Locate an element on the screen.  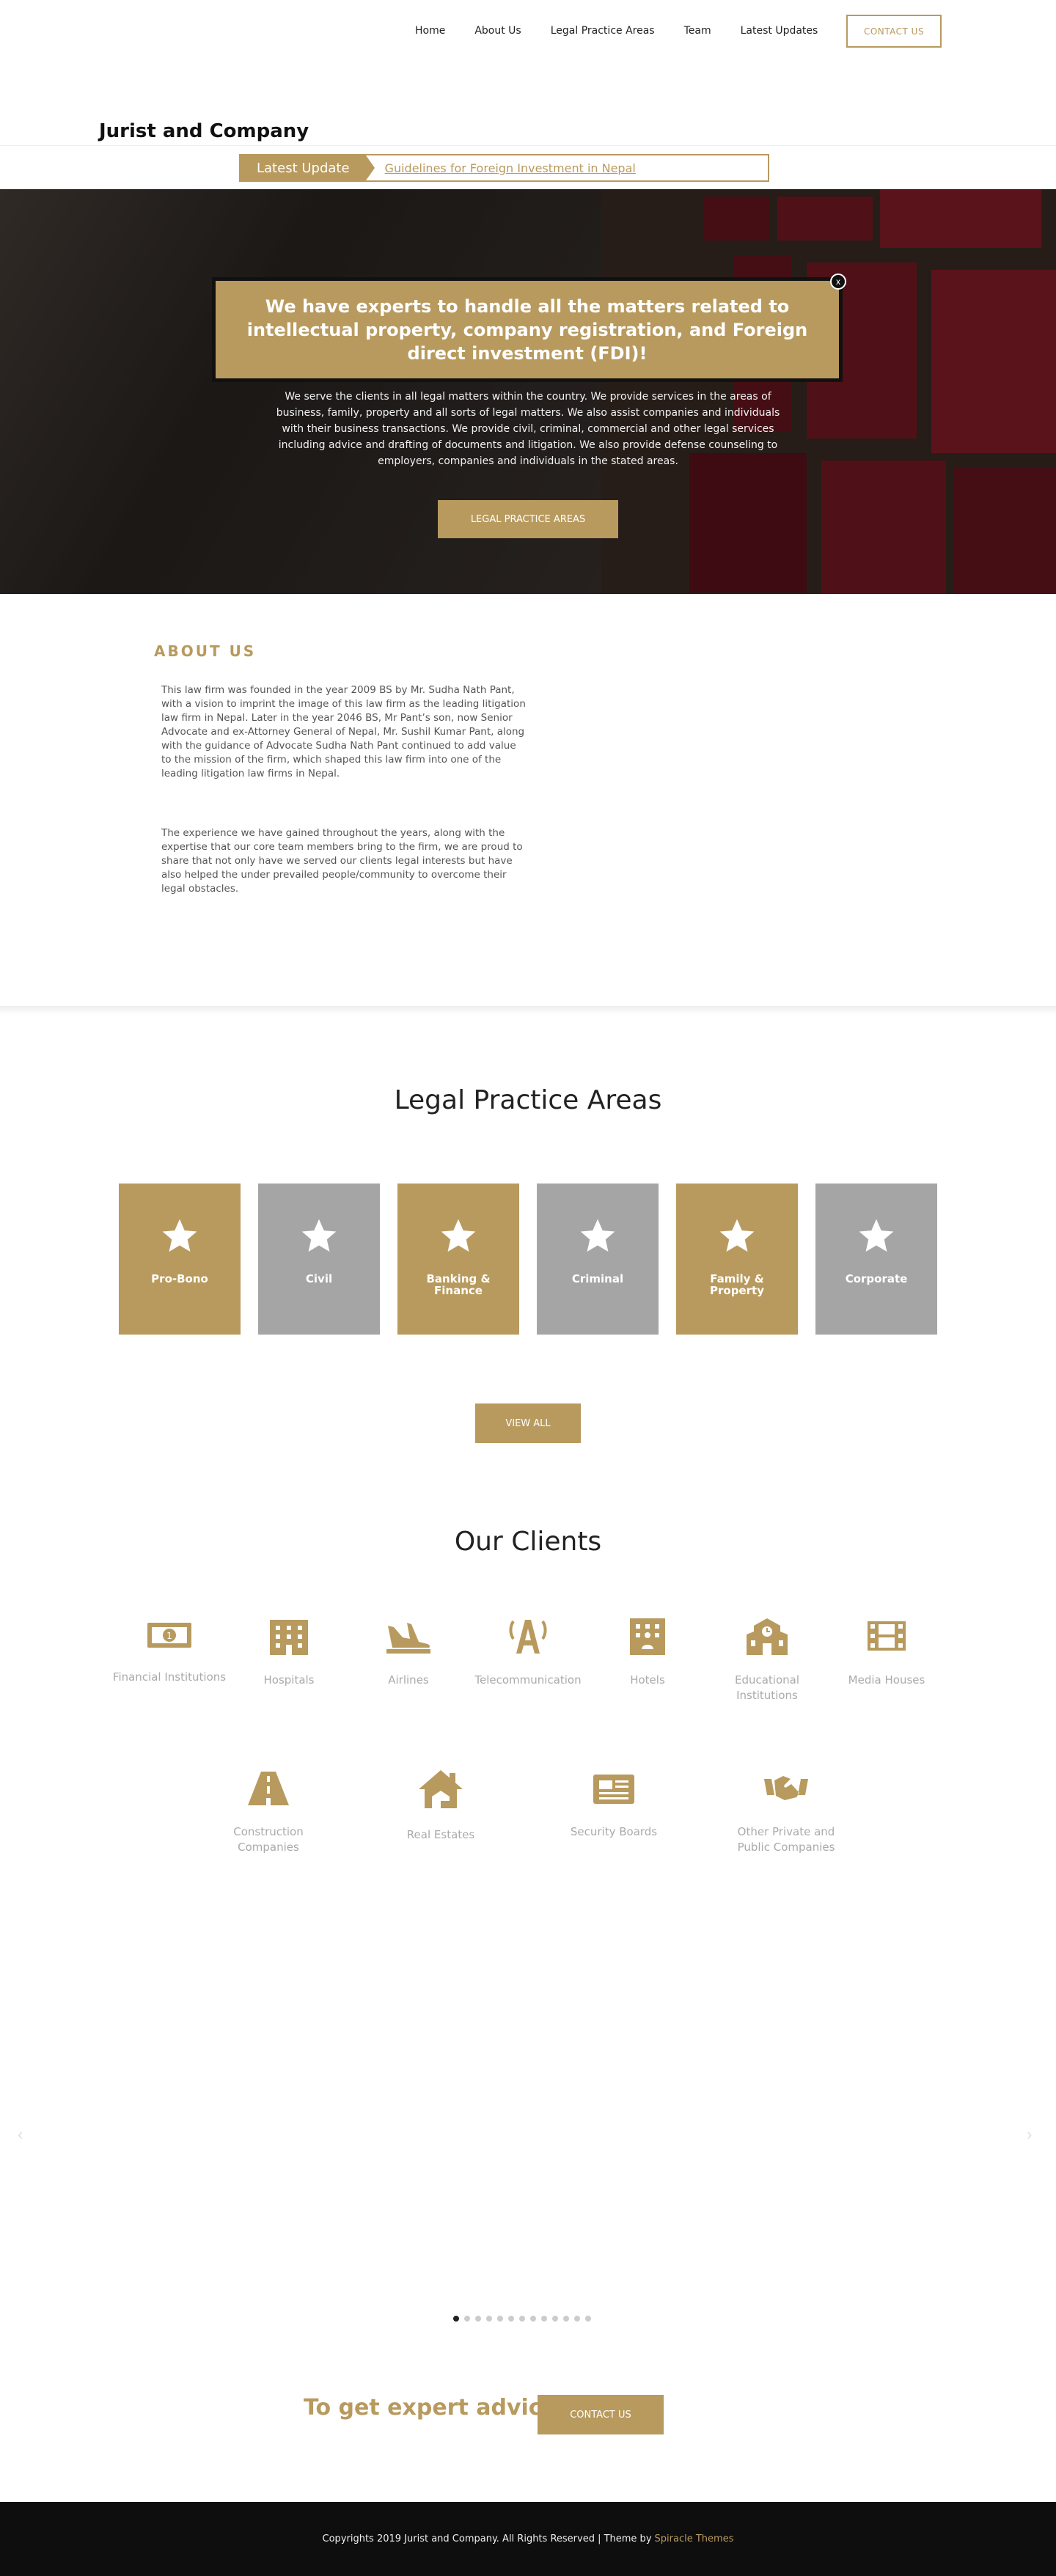
client-label: Hotels is located at coordinates (647, 1680).